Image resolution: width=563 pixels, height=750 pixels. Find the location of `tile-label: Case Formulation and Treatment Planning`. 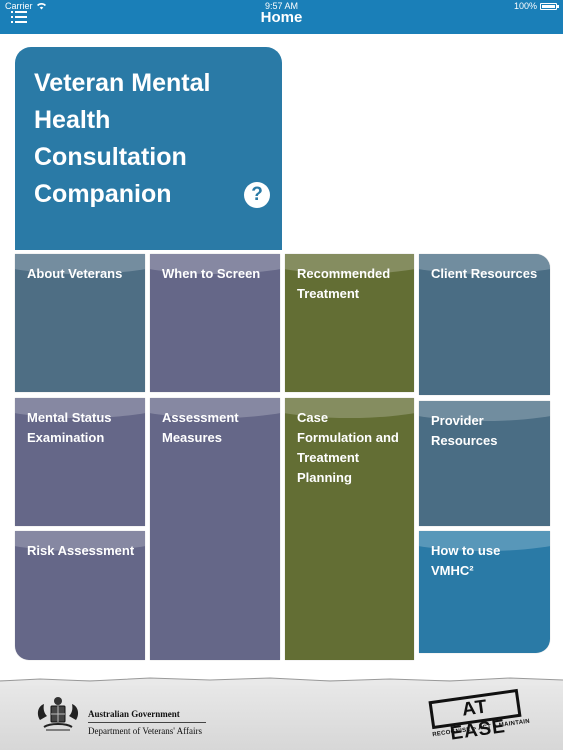

tile-label: Case Formulation and Treatment Planning is located at coordinates (348, 447).